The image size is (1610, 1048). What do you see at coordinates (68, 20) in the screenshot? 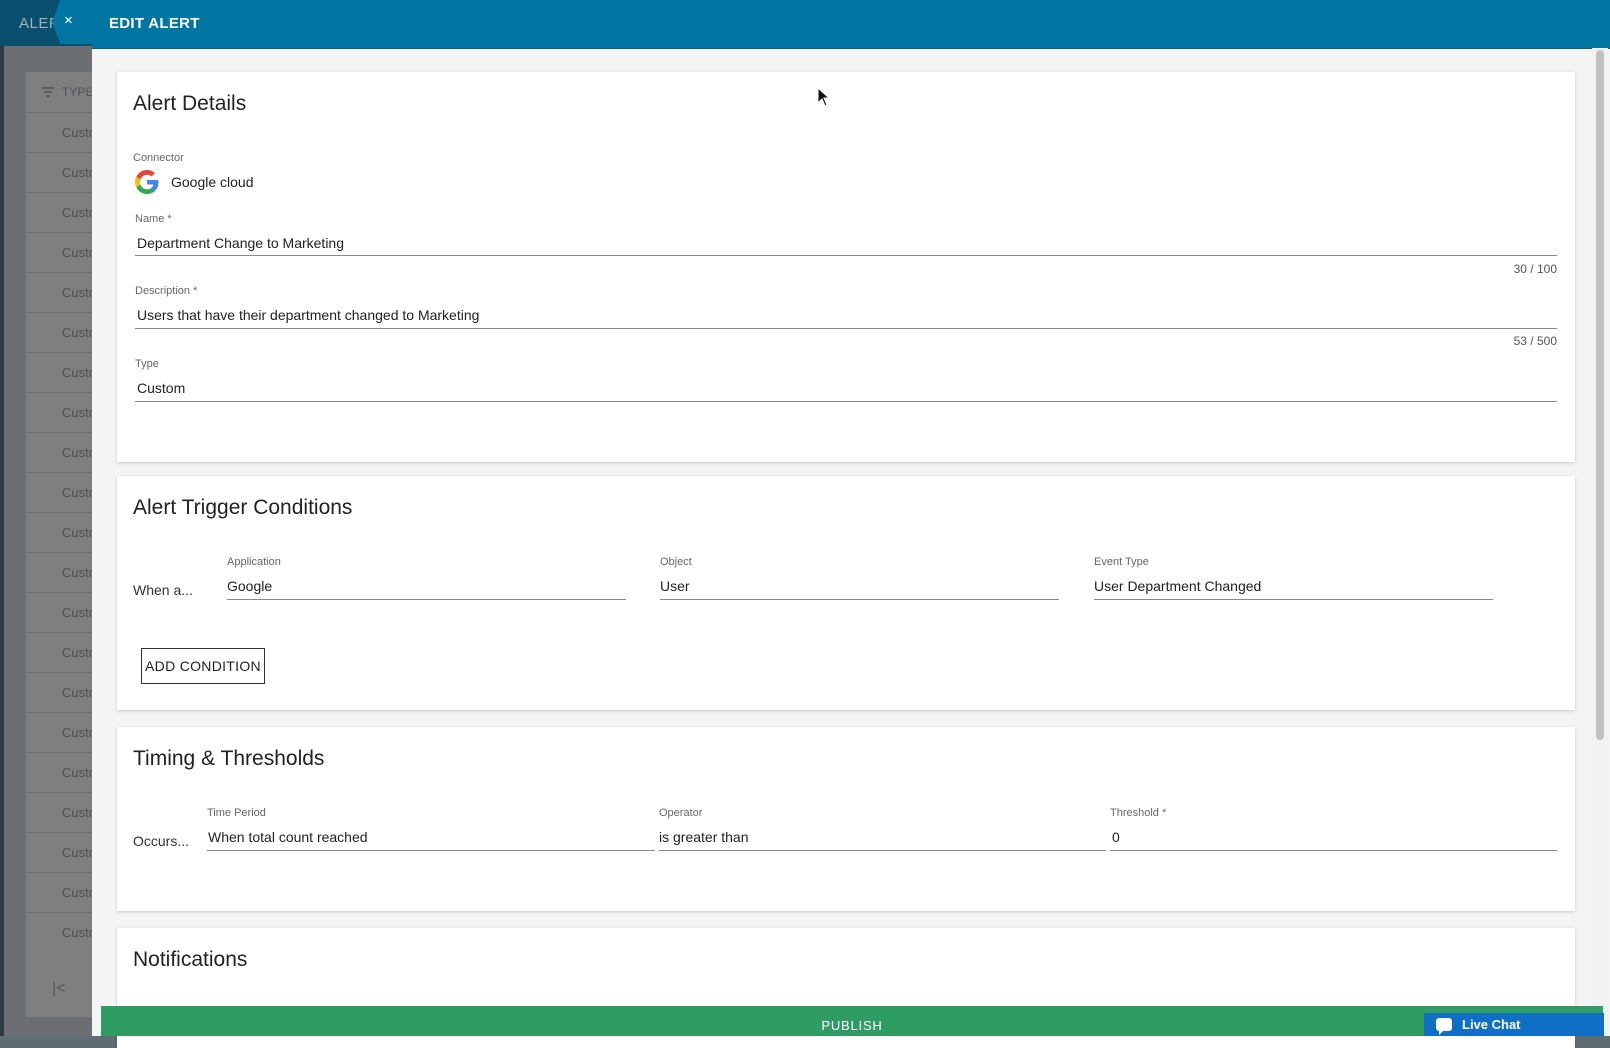
I see `close-icon: ×` at bounding box center [68, 20].